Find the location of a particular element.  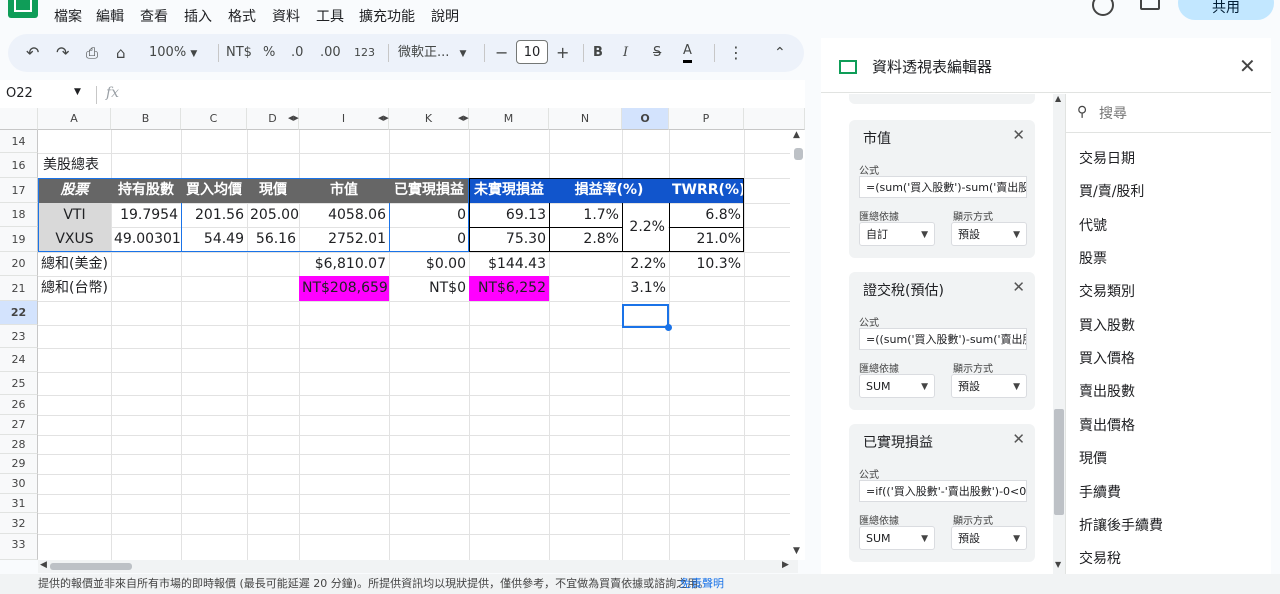

col-header-b: B is located at coordinates (146, 119).